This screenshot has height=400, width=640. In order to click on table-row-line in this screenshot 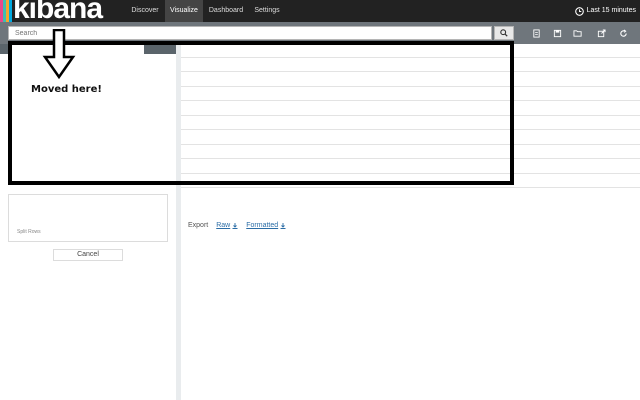, I will do `click(410, 187)`.